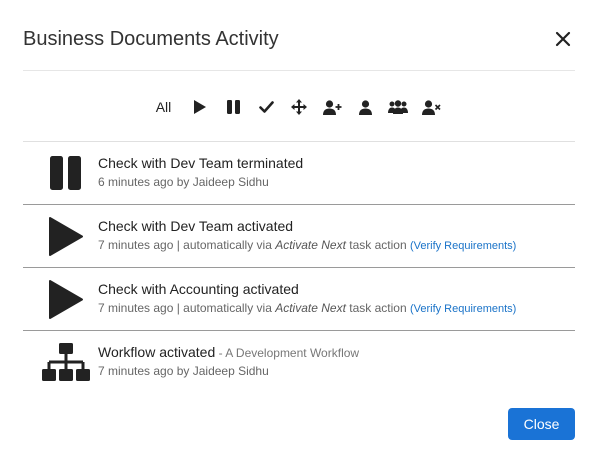  What do you see at coordinates (332, 107) in the screenshot?
I see `filter-user-add-icon` at bounding box center [332, 107].